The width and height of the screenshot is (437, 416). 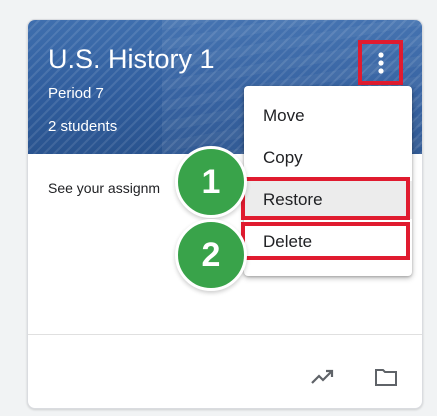 What do you see at coordinates (211, 182) in the screenshot?
I see `step-badge-1: 1` at bounding box center [211, 182].